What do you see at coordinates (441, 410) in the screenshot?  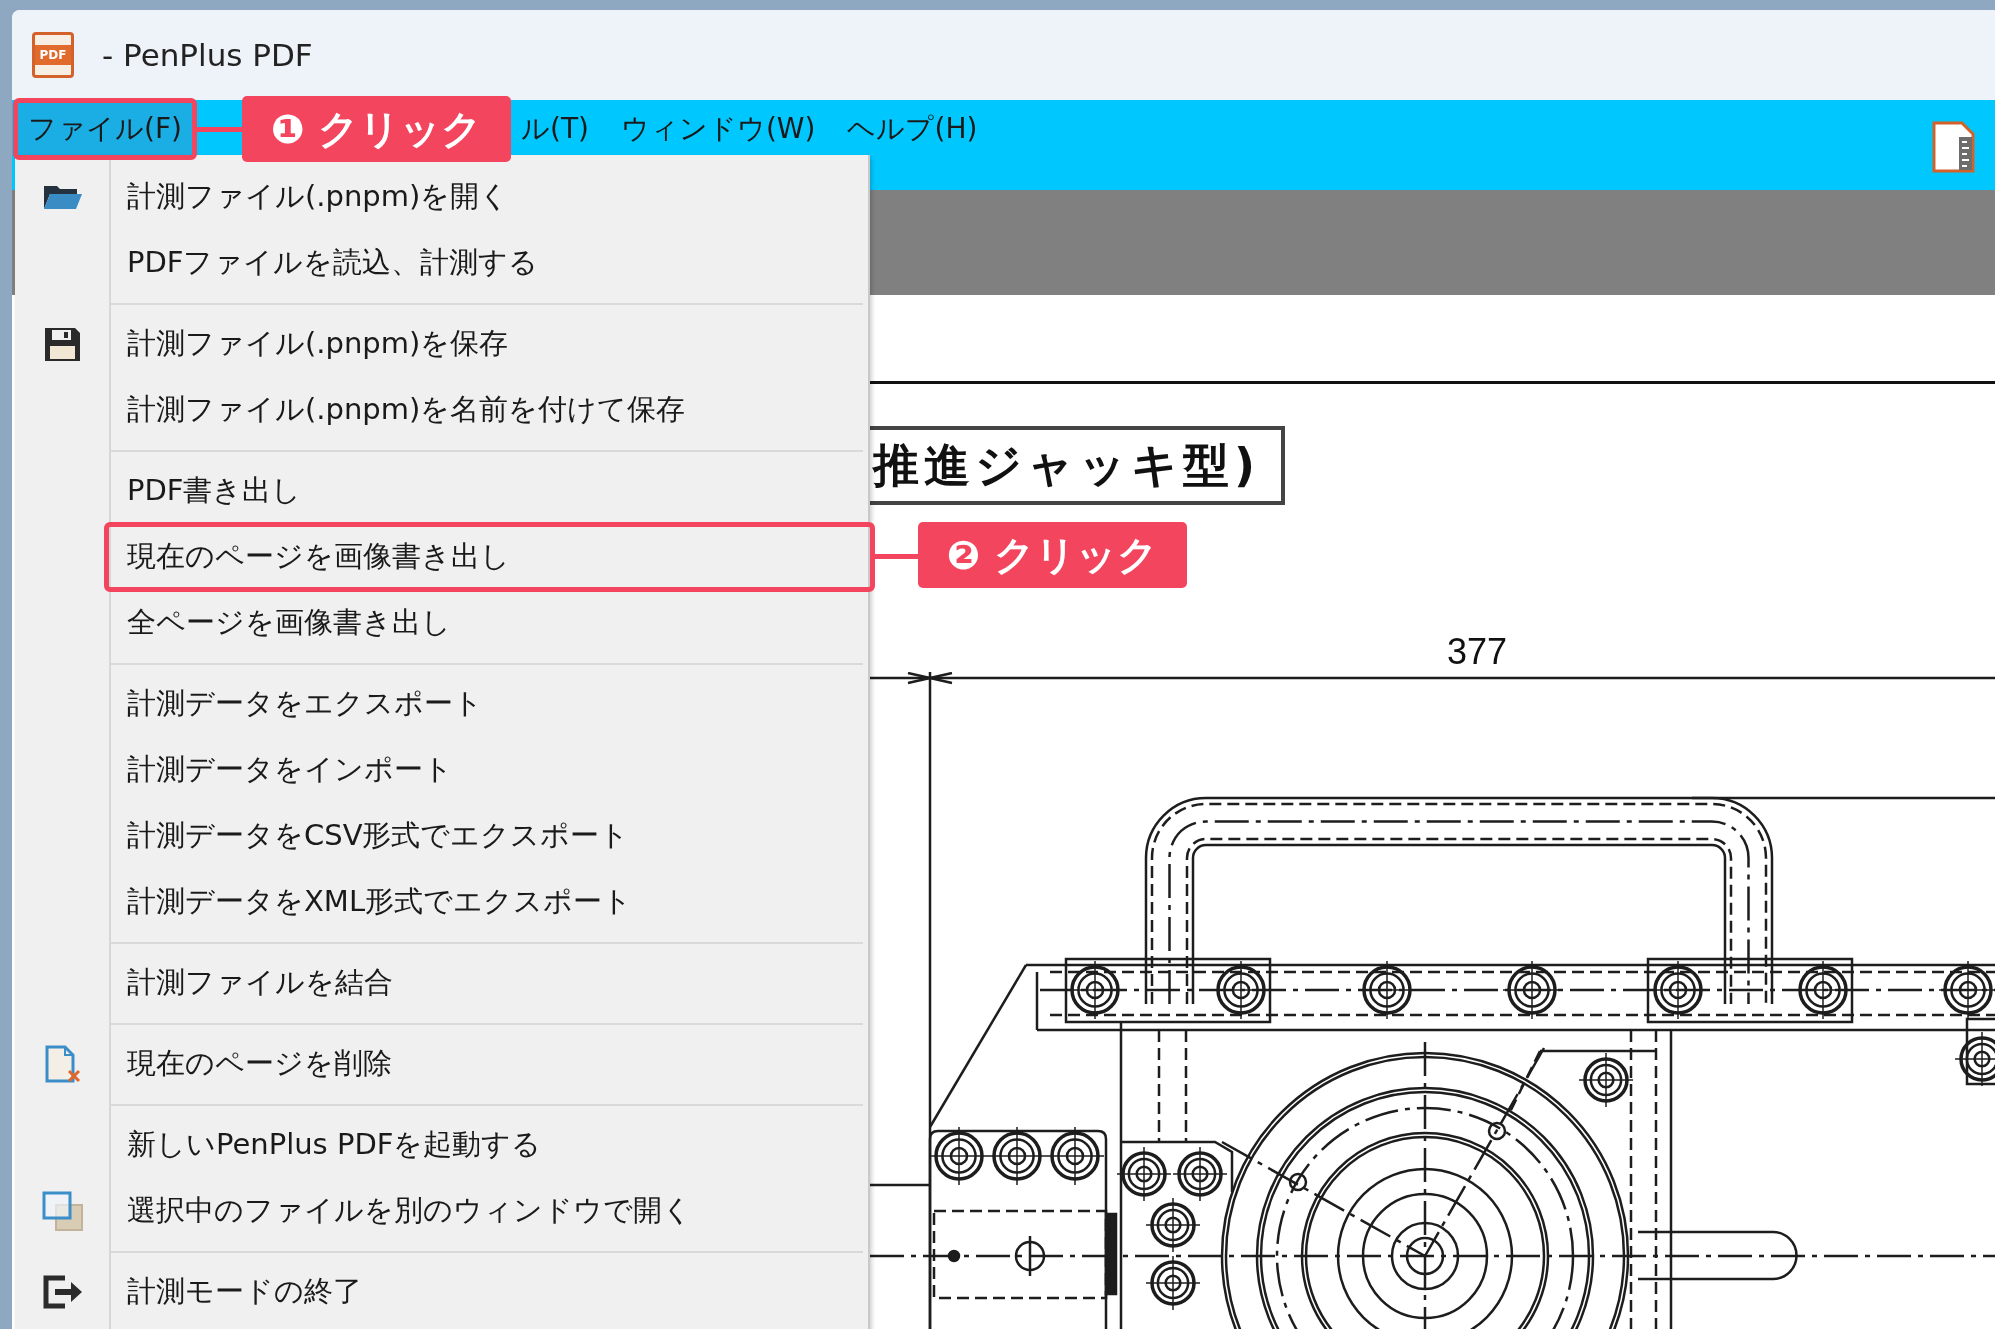 I see `menu-item: 計測ファイル(.pnpm)を名前を付けて保存` at bounding box center [441, 410].